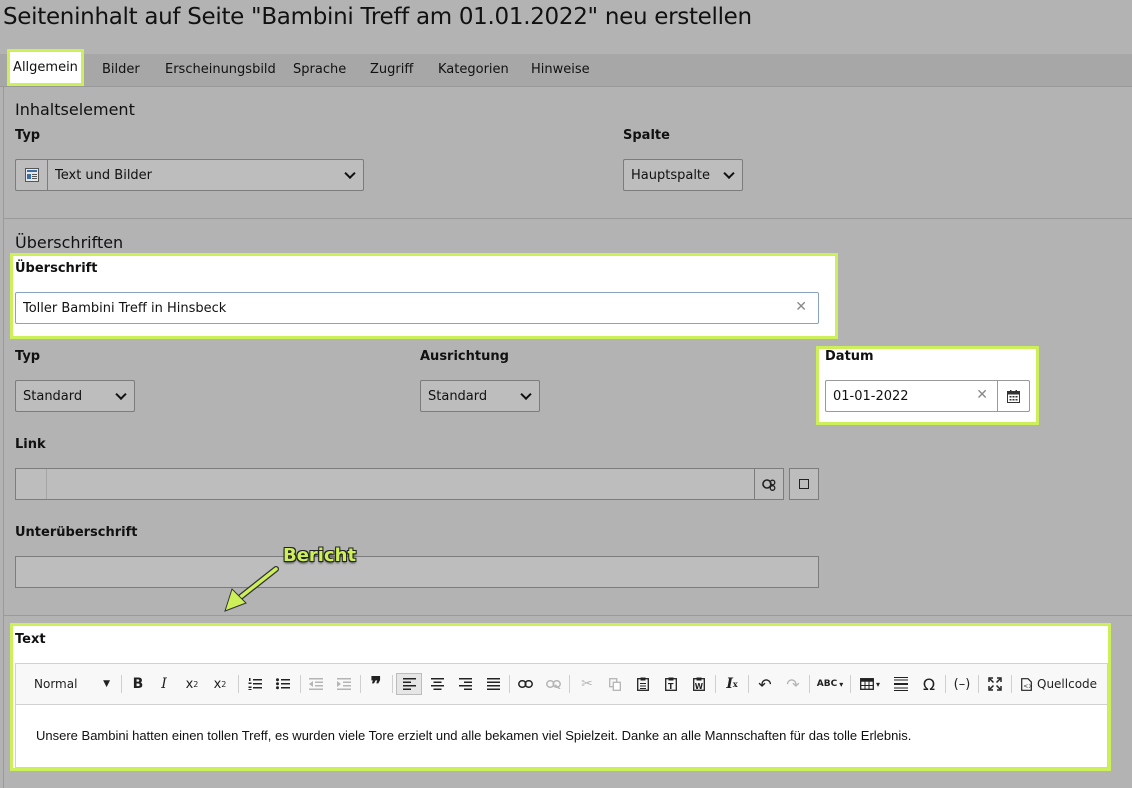 The width and height of the screenshot is (1132, 788). I want to click on soft-hyphen-icon: (–), so click(962, 684).